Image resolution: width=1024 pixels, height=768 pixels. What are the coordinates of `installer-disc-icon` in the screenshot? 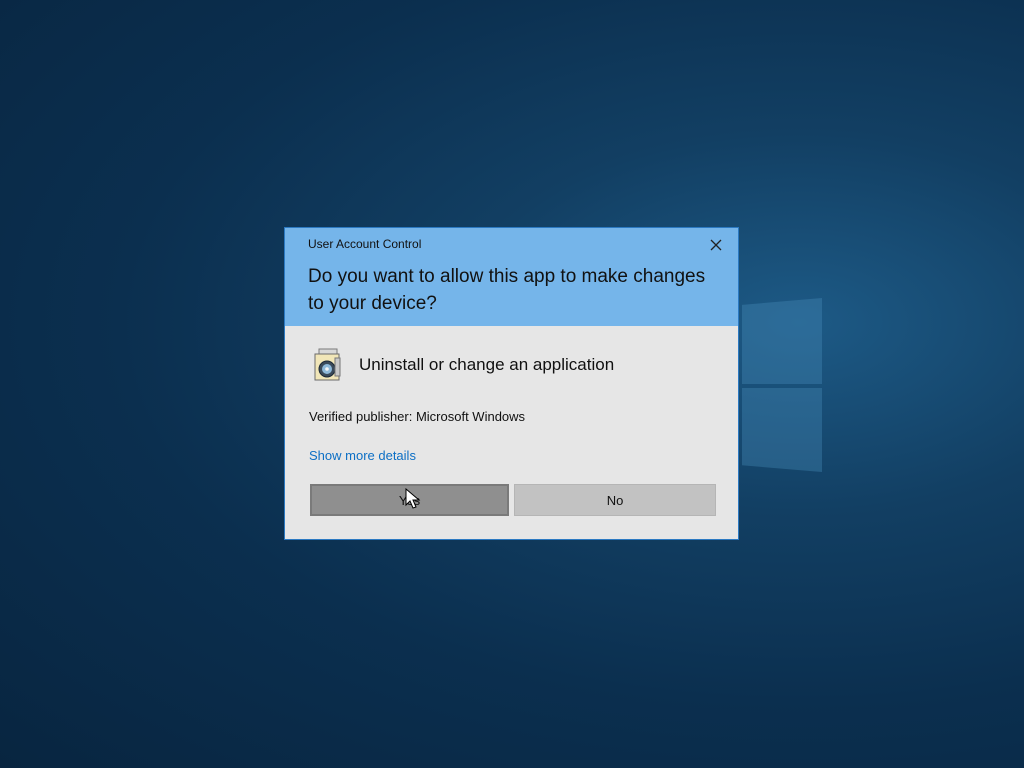 It's located at (328, 365).